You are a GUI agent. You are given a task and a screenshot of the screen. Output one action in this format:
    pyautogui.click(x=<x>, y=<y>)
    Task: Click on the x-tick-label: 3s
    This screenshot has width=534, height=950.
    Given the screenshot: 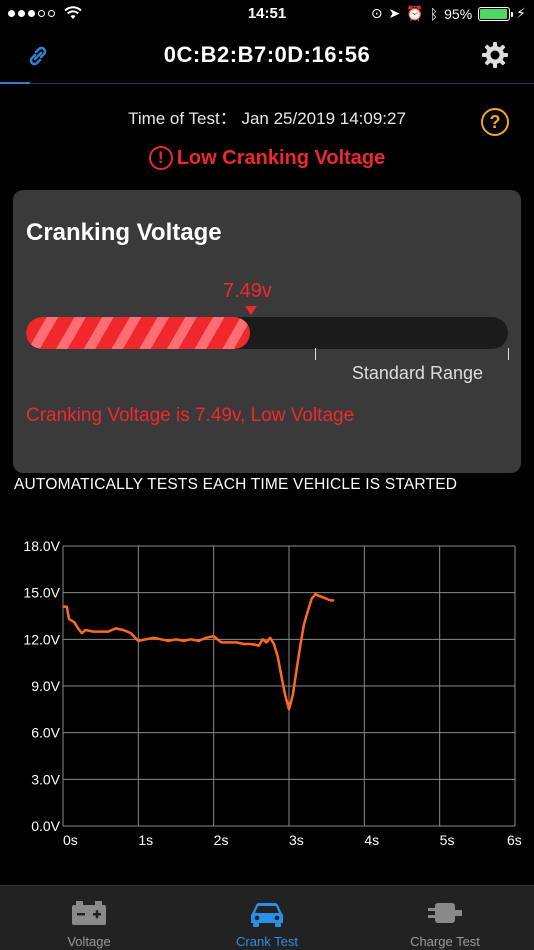 What is the action you would take?
    pyautogui.click(x=296, y=840)
    